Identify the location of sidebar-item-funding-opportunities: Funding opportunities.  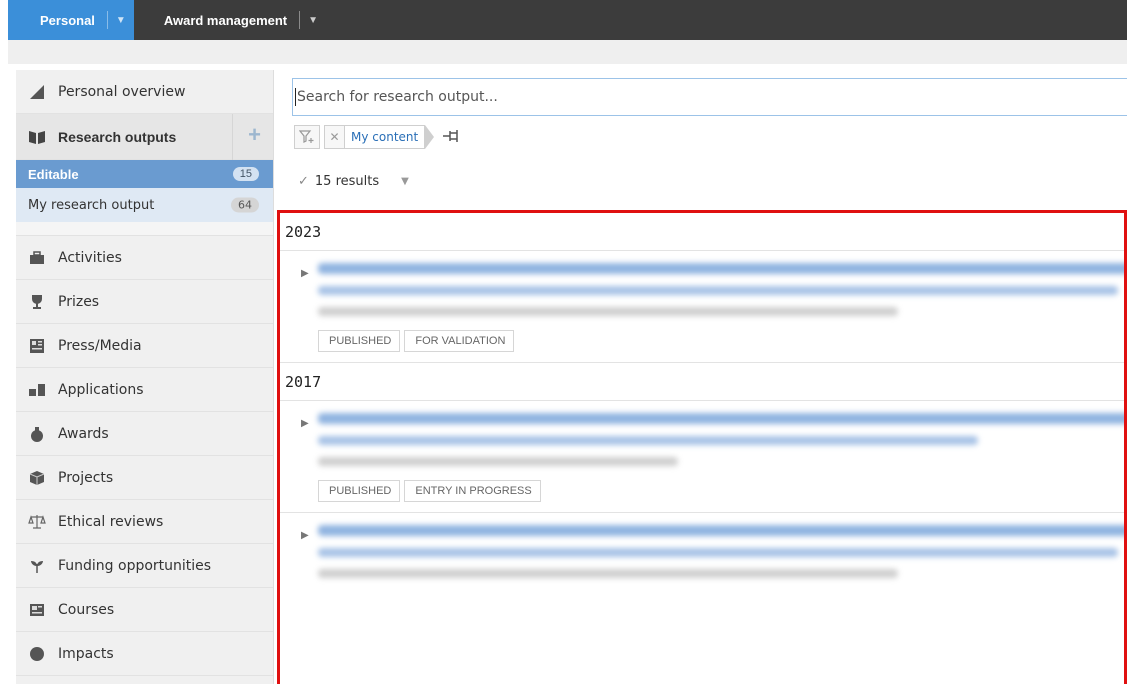
(144, 566).